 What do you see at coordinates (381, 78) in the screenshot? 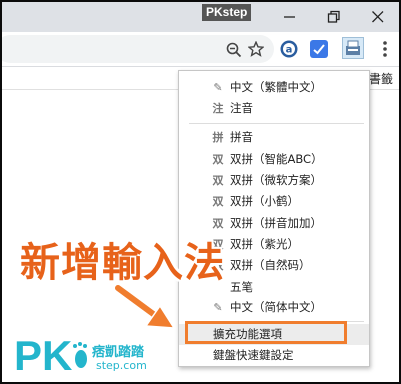
I see `bookmark-folder-label: 書籤` at bounding box center [381, 78].